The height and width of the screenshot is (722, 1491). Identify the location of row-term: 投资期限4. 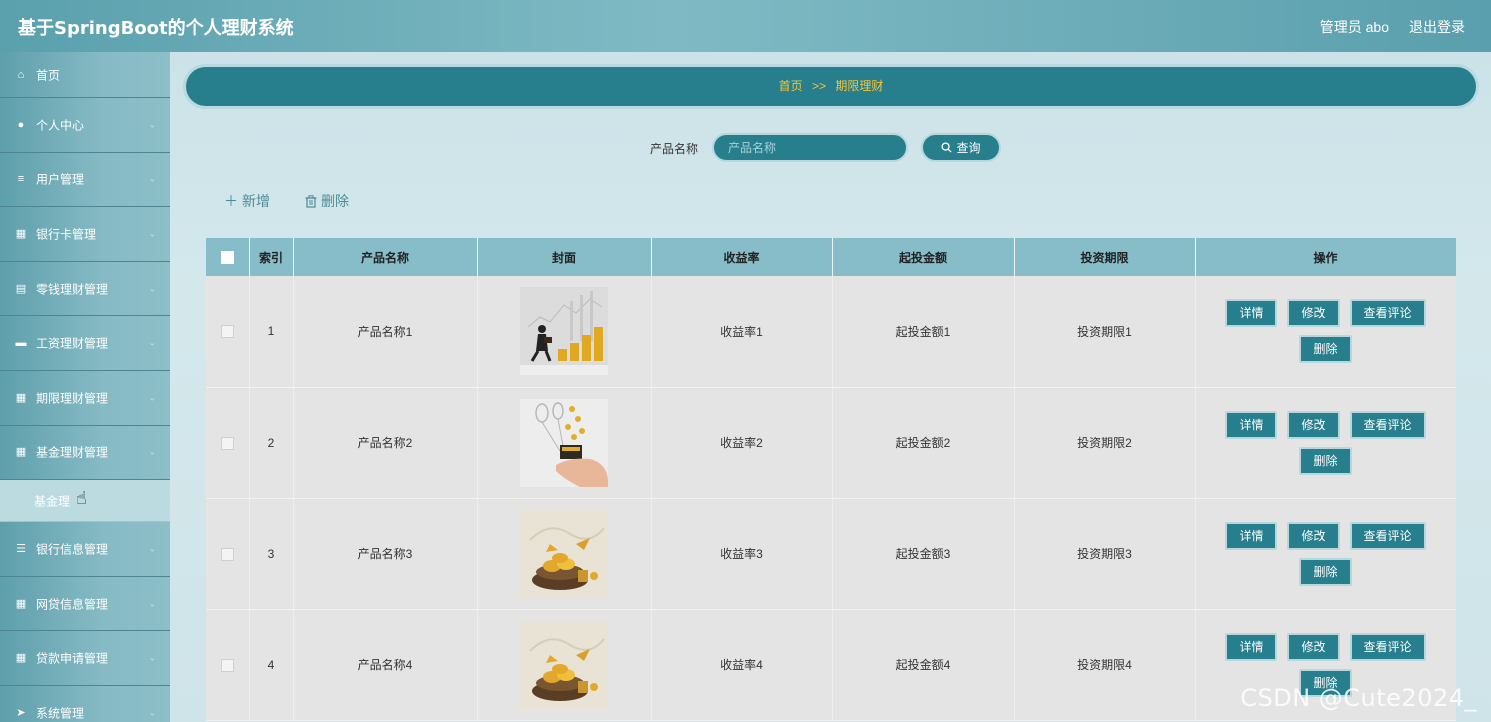
(1105, 665).